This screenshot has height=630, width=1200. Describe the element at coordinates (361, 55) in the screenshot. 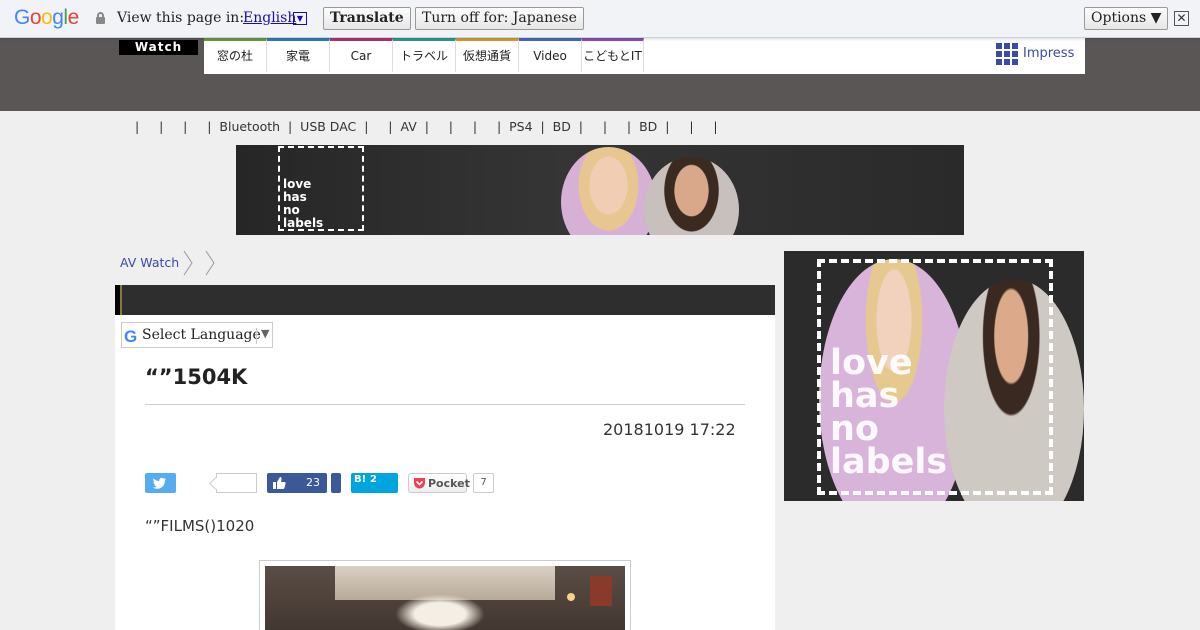

I see `nav-tab: Car` at that location.